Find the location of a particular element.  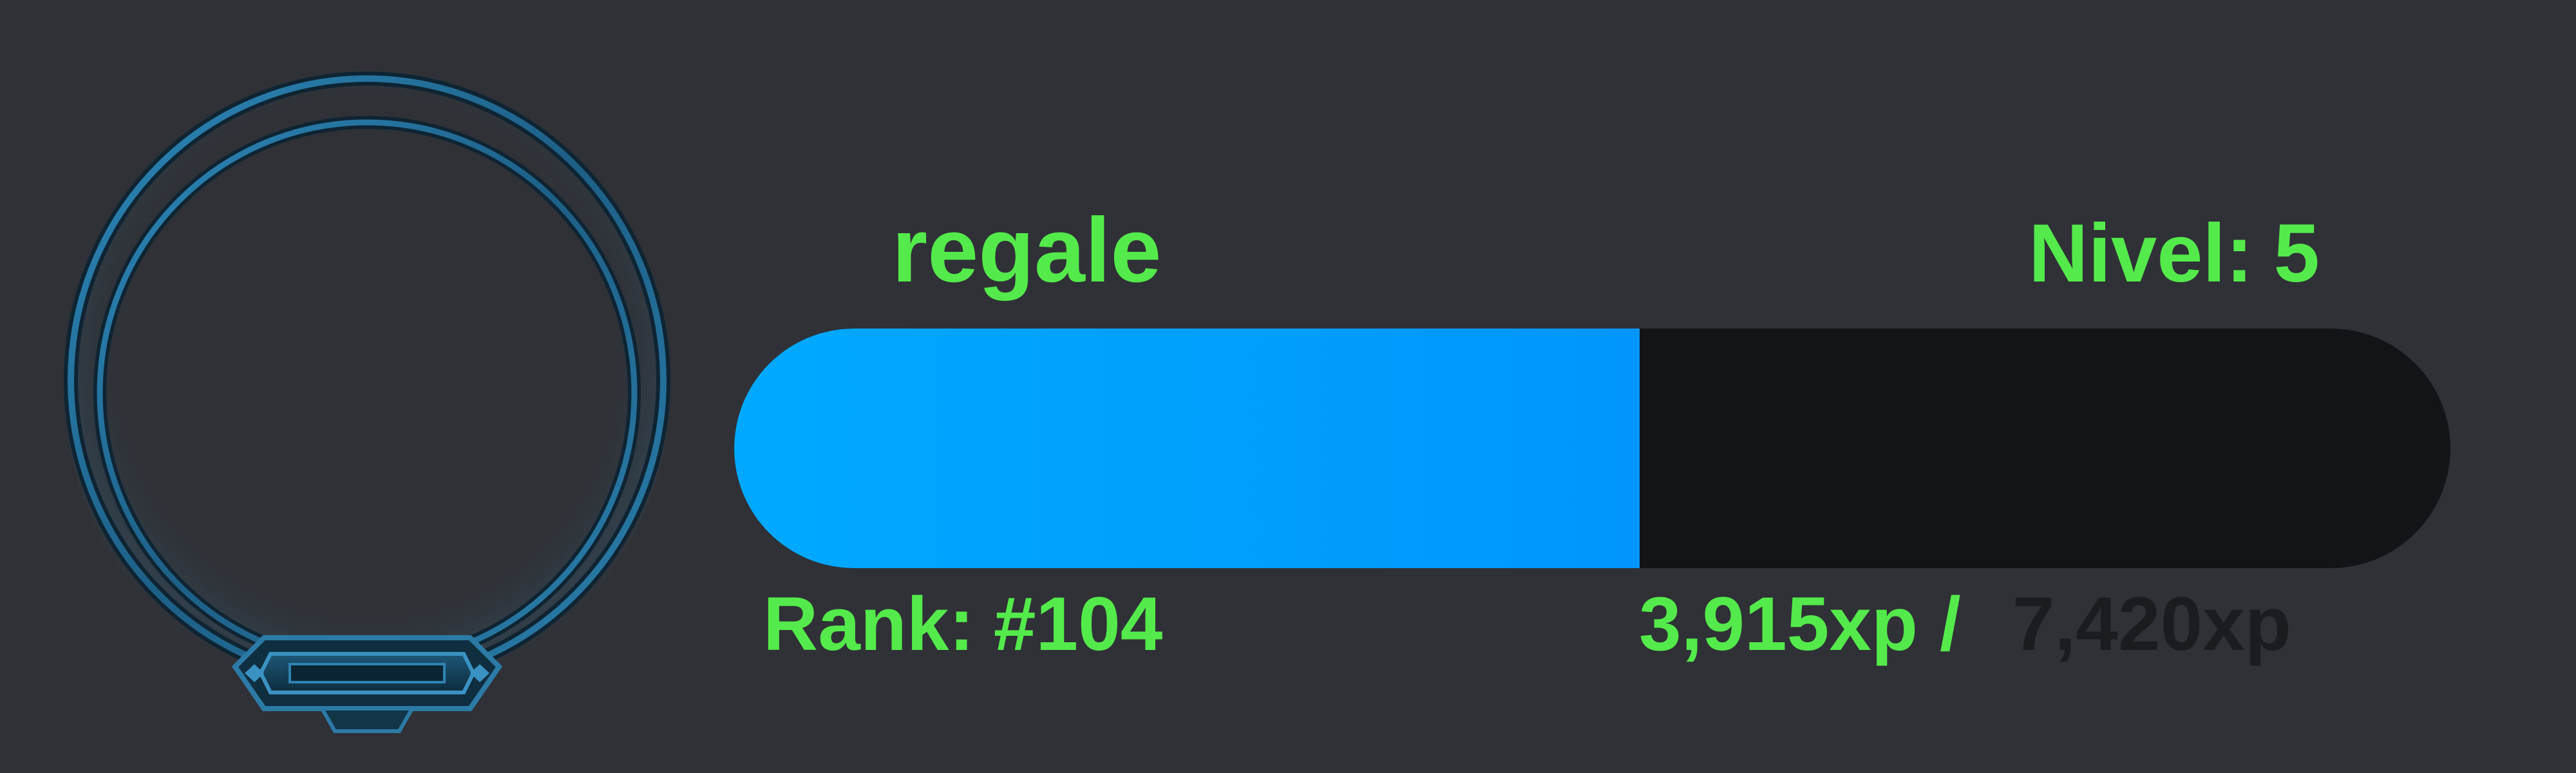

level-display: Nivel: 5 is located at coordinates (2174, 254).